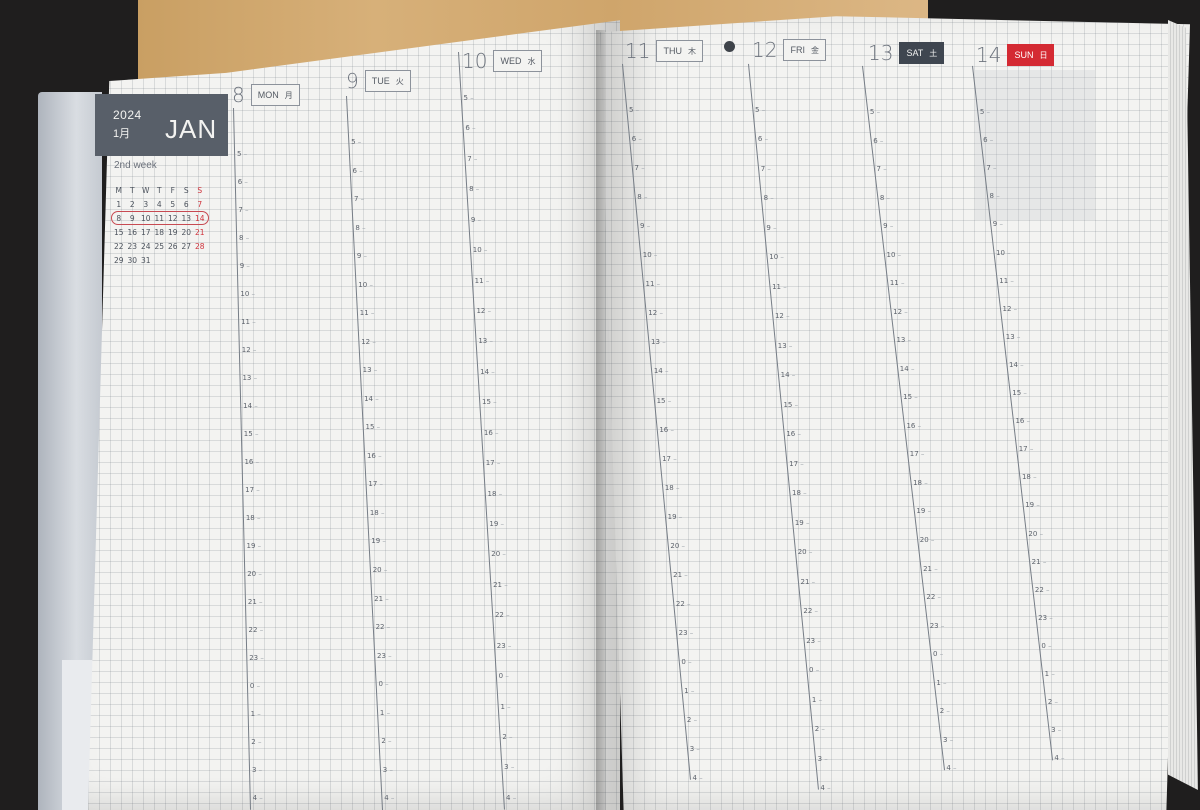 This screenshot has height=810, width=1200. What do you see at coordinates (191, 129) in the screenshot?
I see `month-name: JAN` at bounding box center [191, 129].